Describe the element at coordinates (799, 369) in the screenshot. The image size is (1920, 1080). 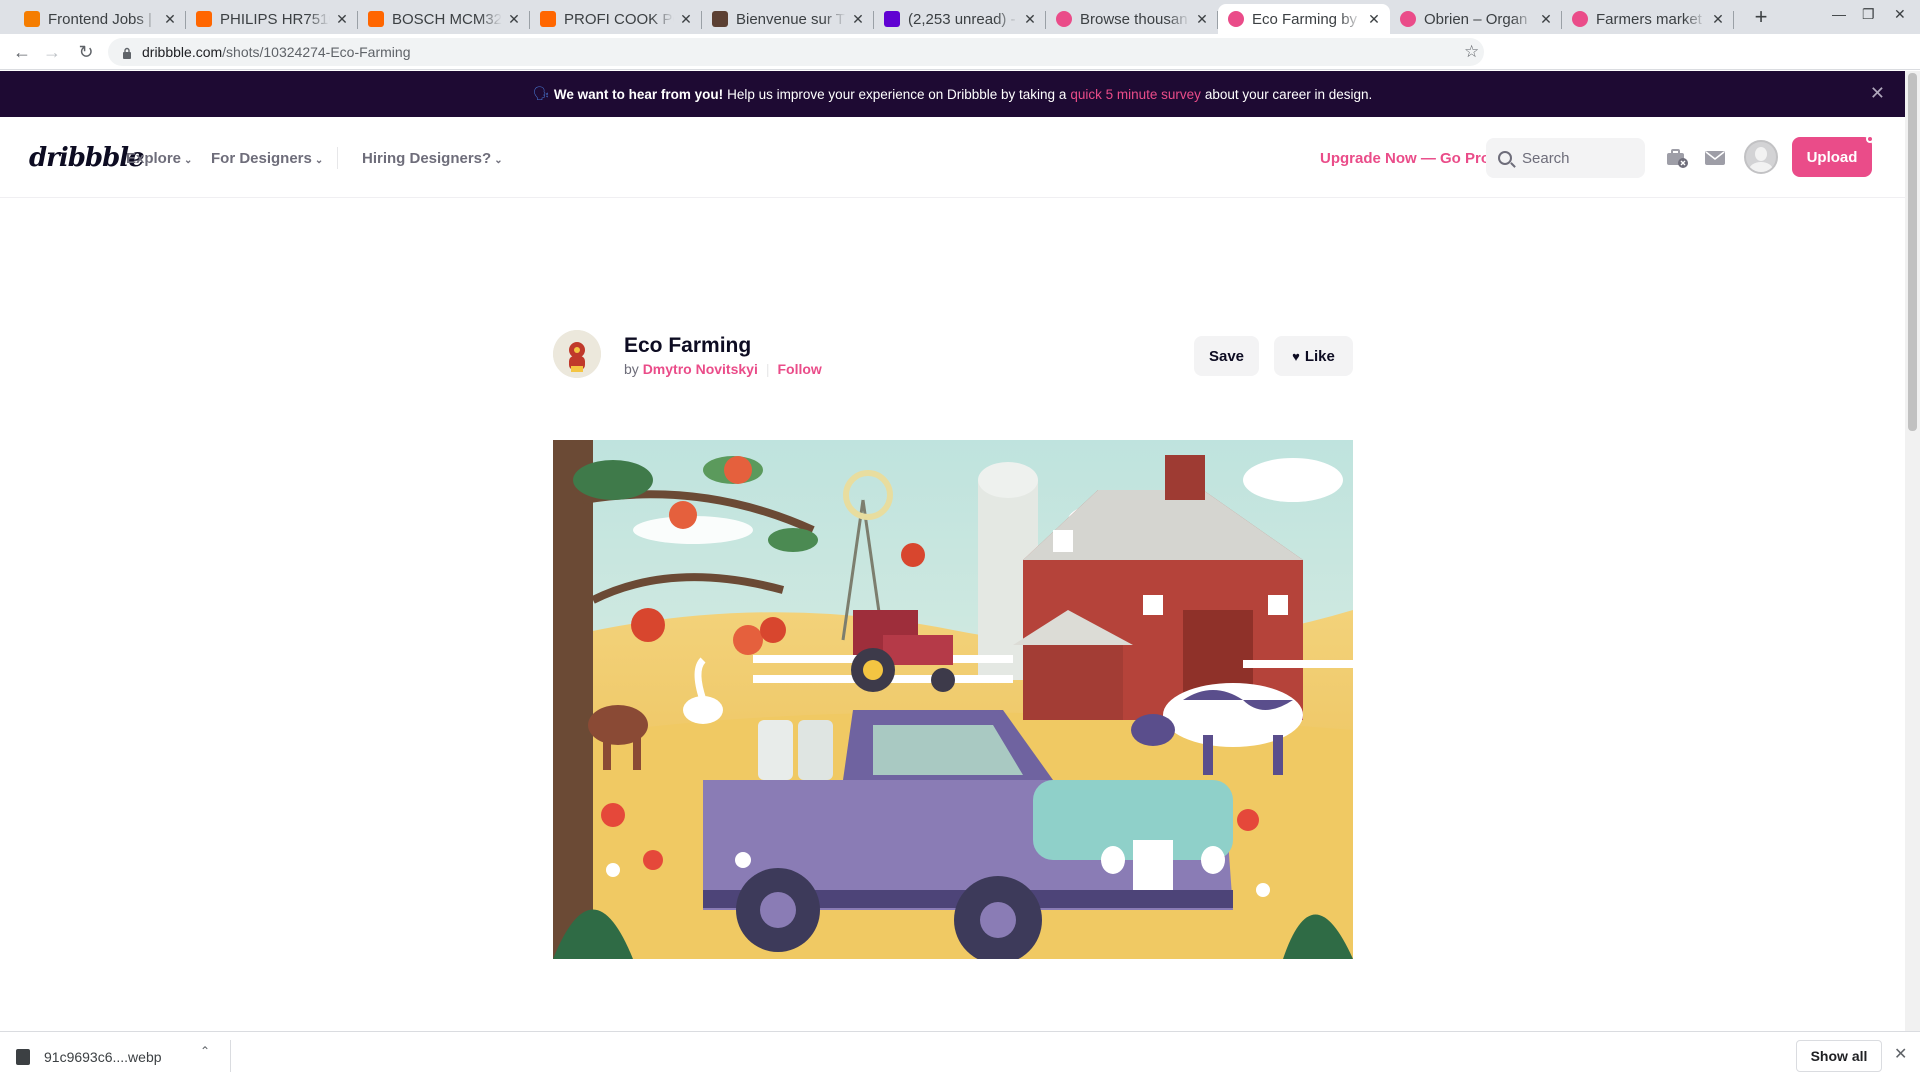
I see `follow-link: Follow` at that location.